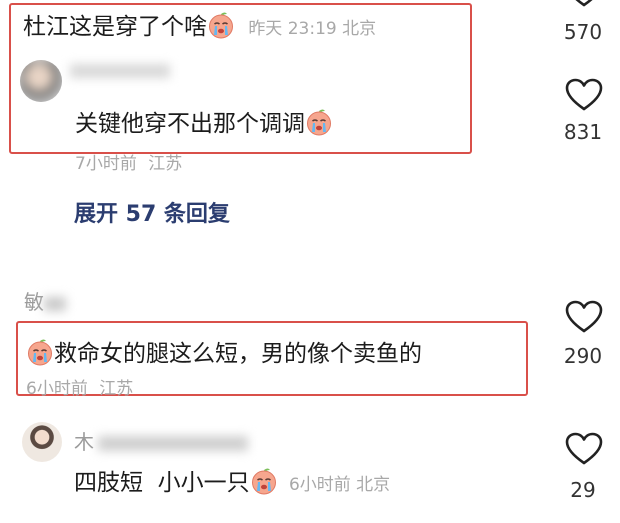 This screenshot has width=620, height=523. Describe the element at coordinates (583, 132) in the screenshot. I see `like-count-2: 831` at that location.